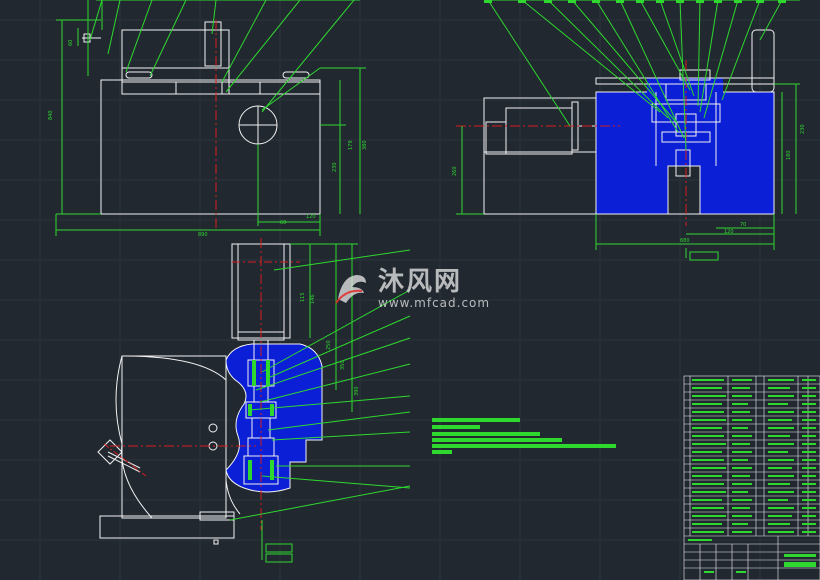  I want to click on svg-text: 890, so click(203, 235).